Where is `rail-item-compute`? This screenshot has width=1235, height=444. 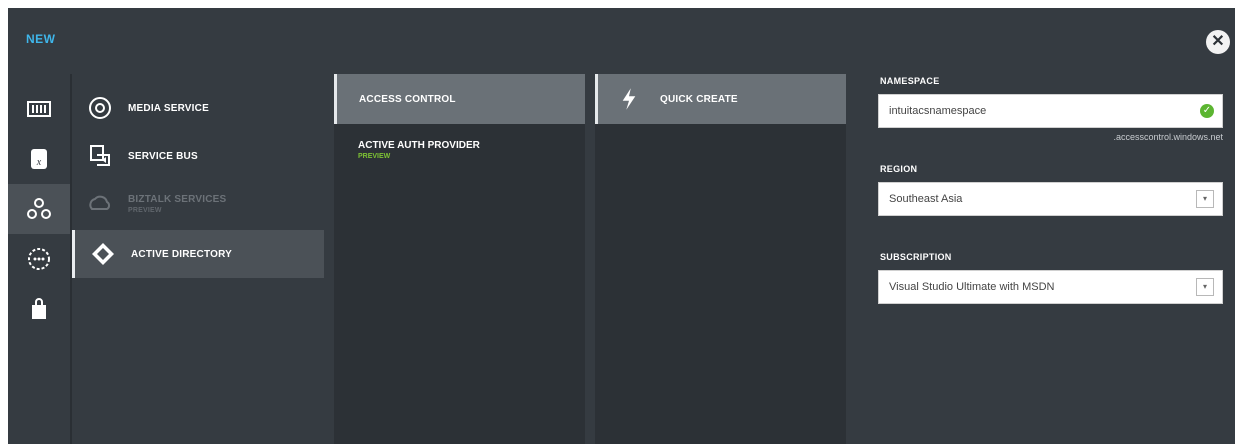 rail-item-compute is located at coordinates (39, 109).